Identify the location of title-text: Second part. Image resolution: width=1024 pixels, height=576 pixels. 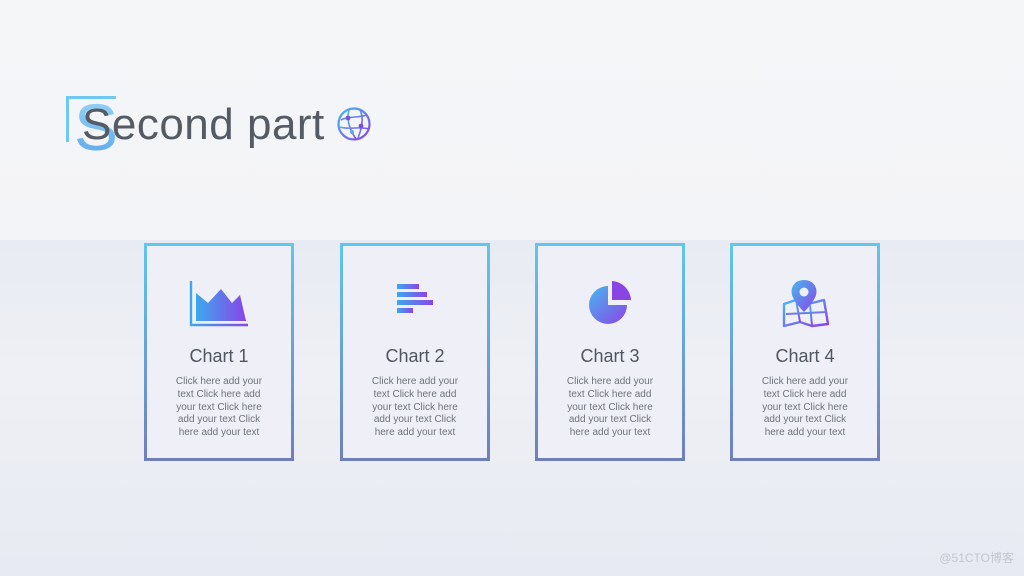
(203, 125).